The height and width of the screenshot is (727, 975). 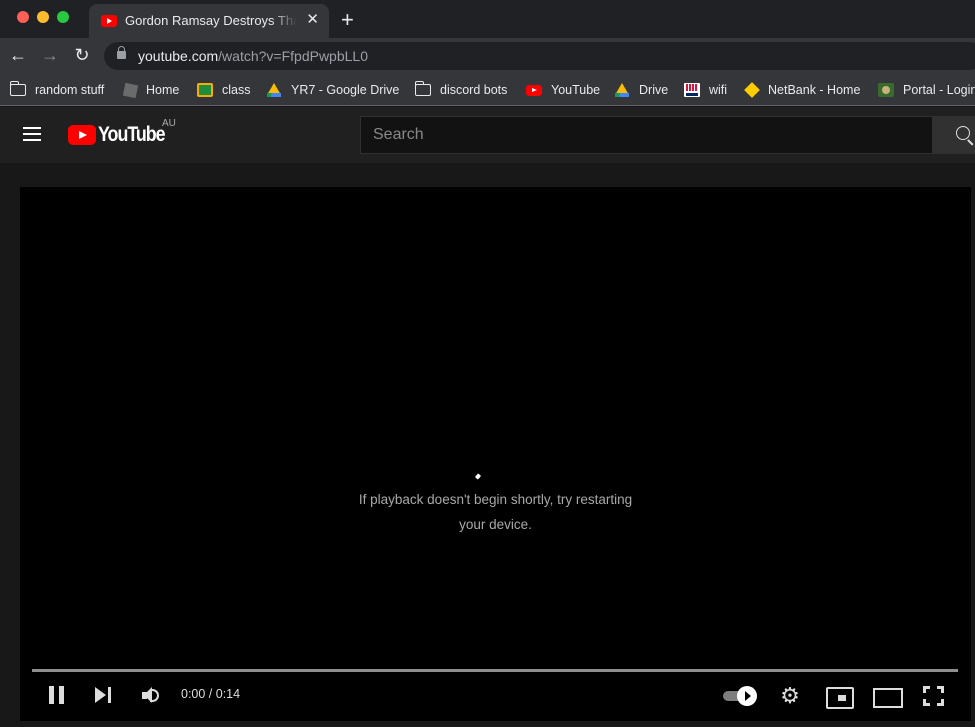 What do you see at coordinates (104, 696) in the screenshot?
I see `next-video-button` at bounding box center [104, 696].